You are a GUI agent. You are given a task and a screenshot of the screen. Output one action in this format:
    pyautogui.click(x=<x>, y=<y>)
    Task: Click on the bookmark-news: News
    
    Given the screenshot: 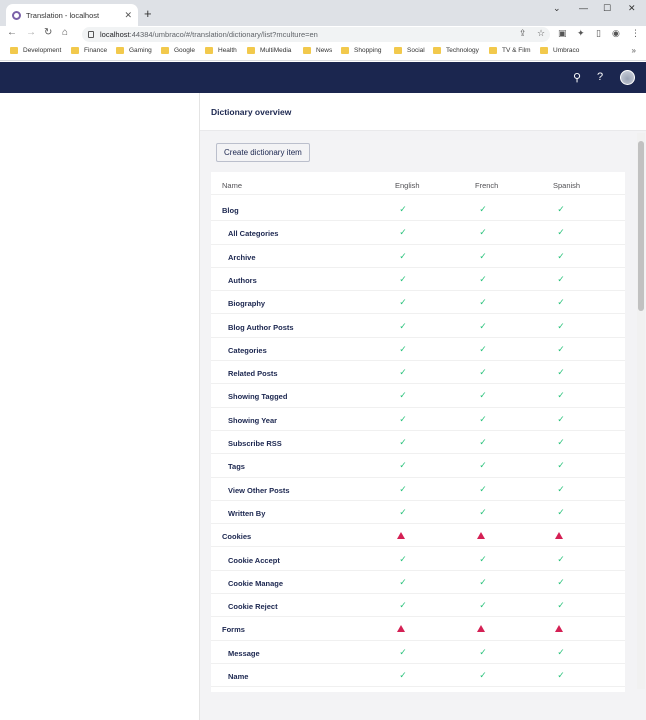 What is the action you would take?
    pyautogui.click(x=317, y=50)
    